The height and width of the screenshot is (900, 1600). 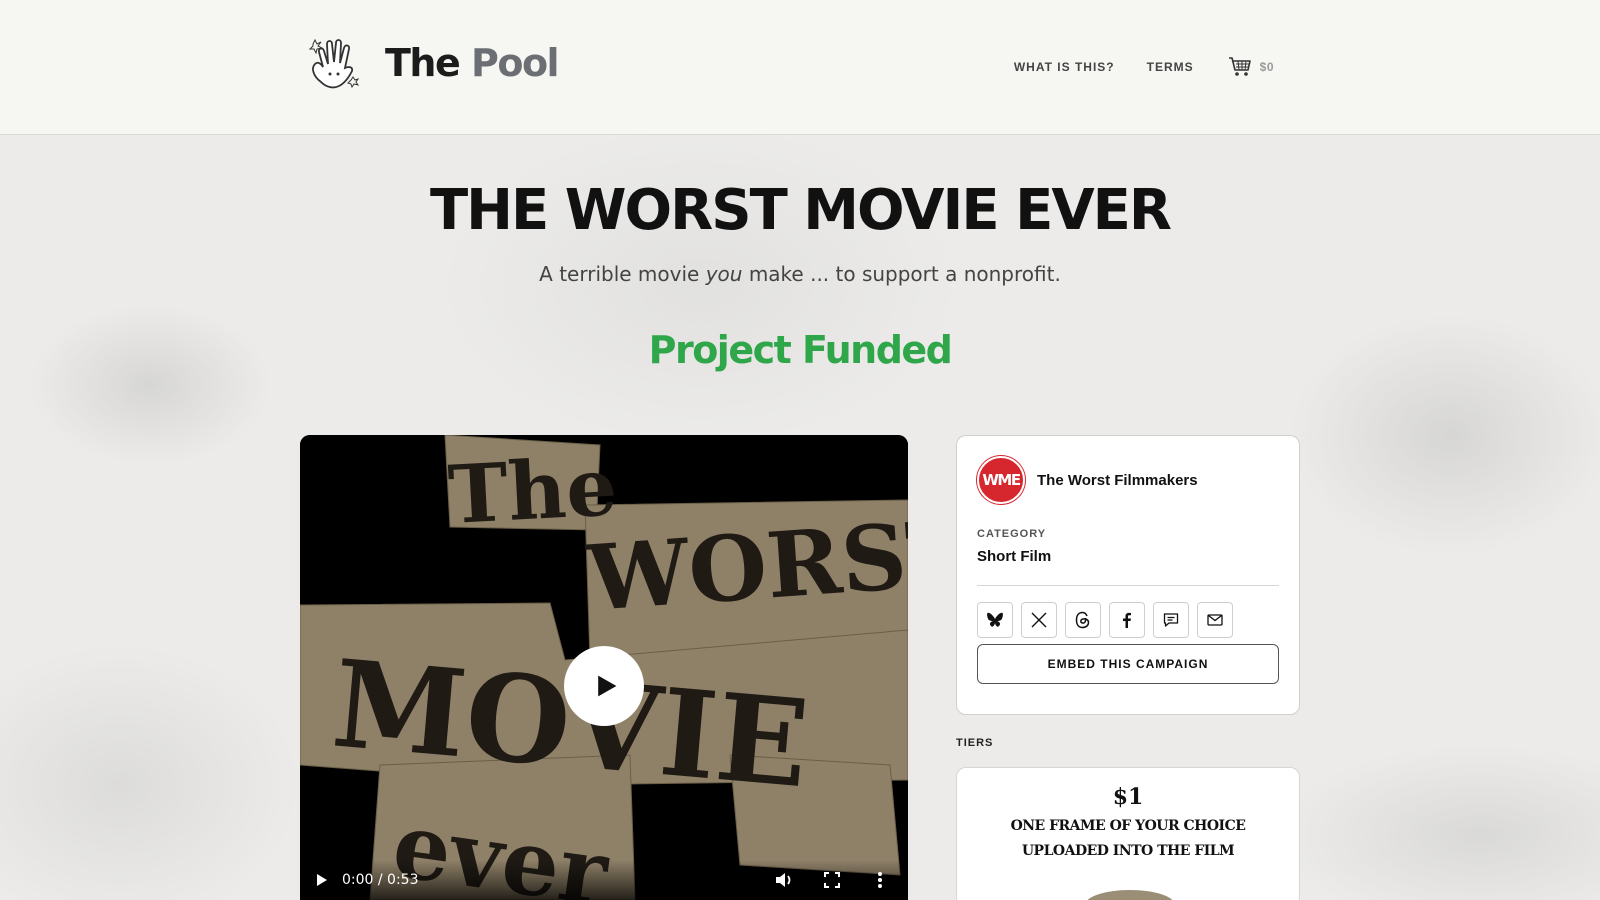 What do you see at coordinates (380, 880) in the screenshot?
I see `video-time: 0:00 / 0:53` at bounding box center [380, 880].